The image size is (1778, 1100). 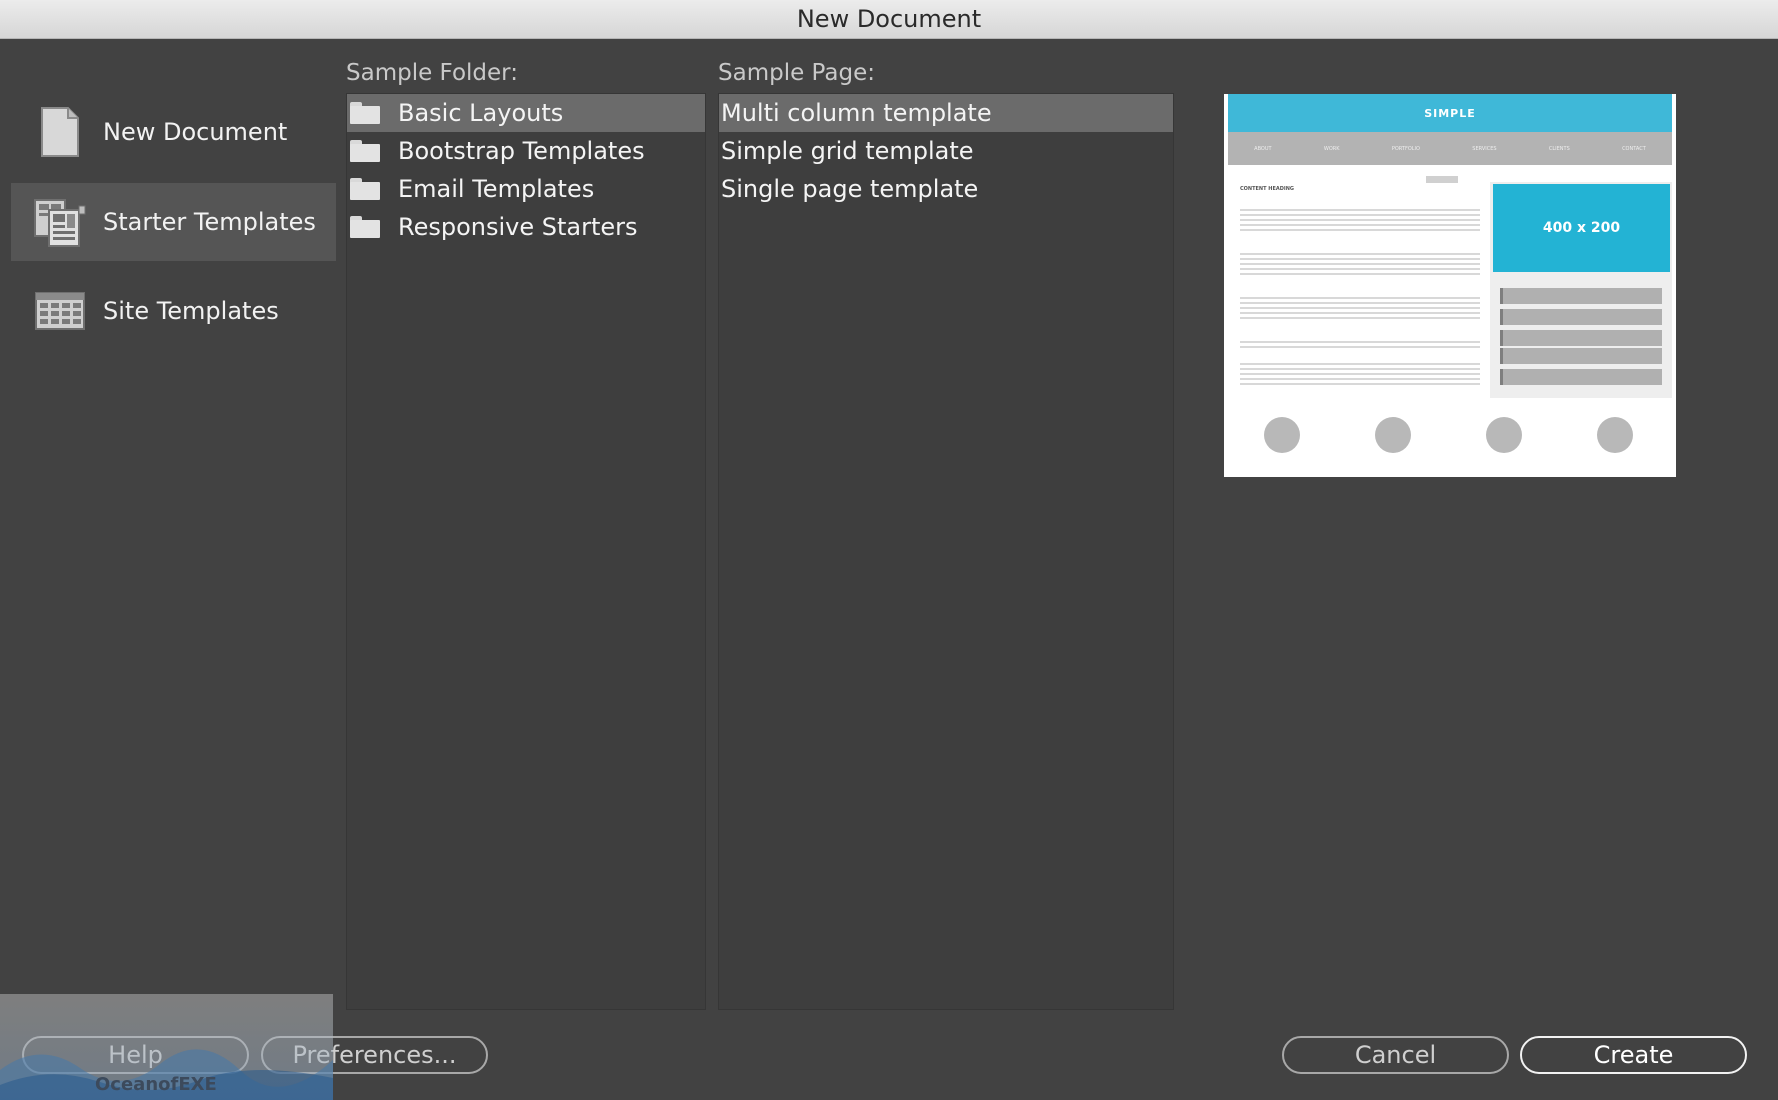 I want to click on help-button: Help, so click(x=135, y=1055).